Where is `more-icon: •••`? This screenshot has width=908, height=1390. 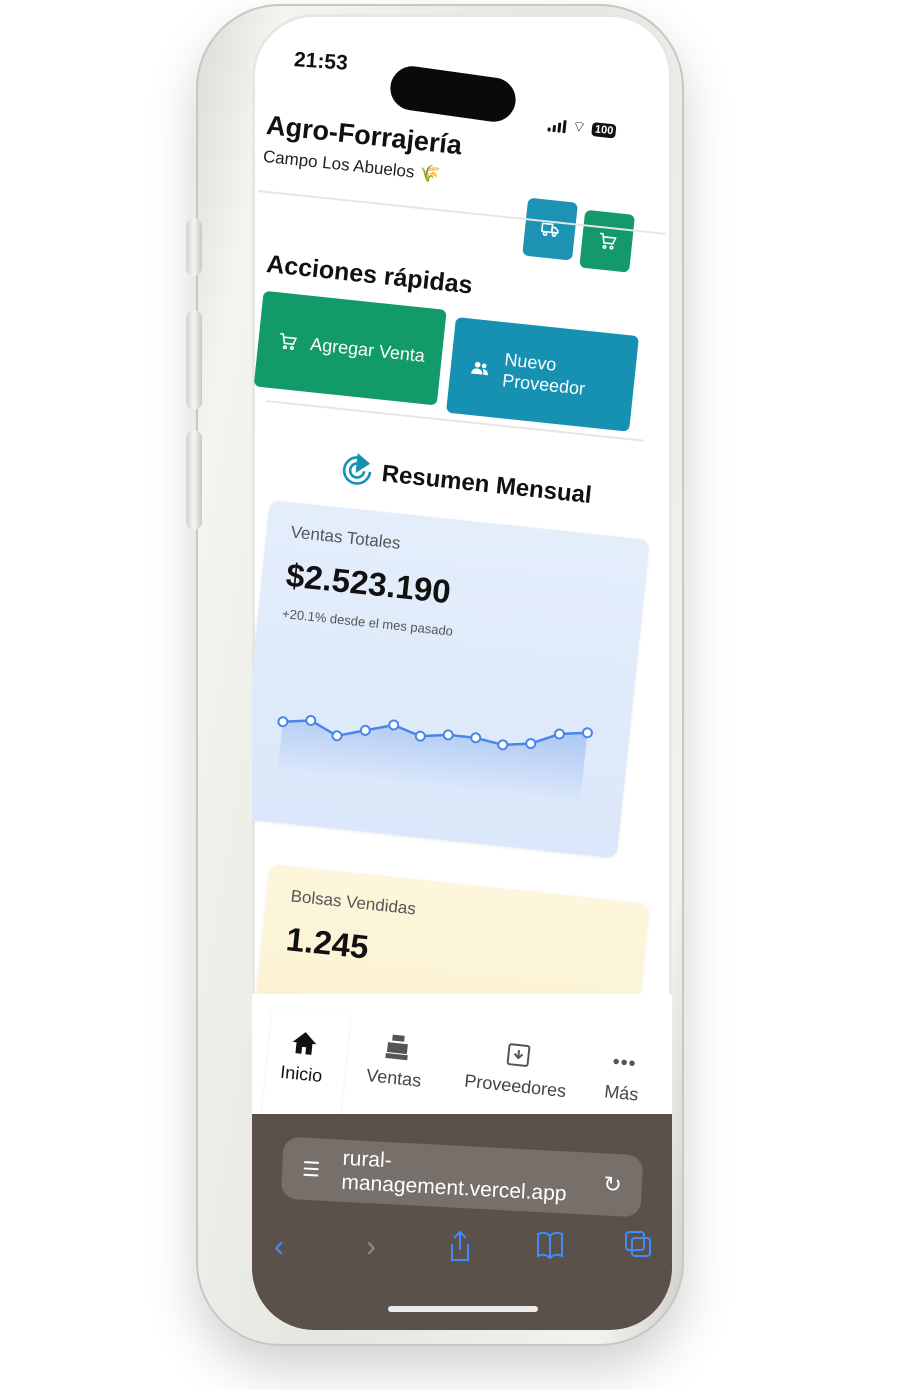 more-icon: ••• is located at coordinates (624, 1063).